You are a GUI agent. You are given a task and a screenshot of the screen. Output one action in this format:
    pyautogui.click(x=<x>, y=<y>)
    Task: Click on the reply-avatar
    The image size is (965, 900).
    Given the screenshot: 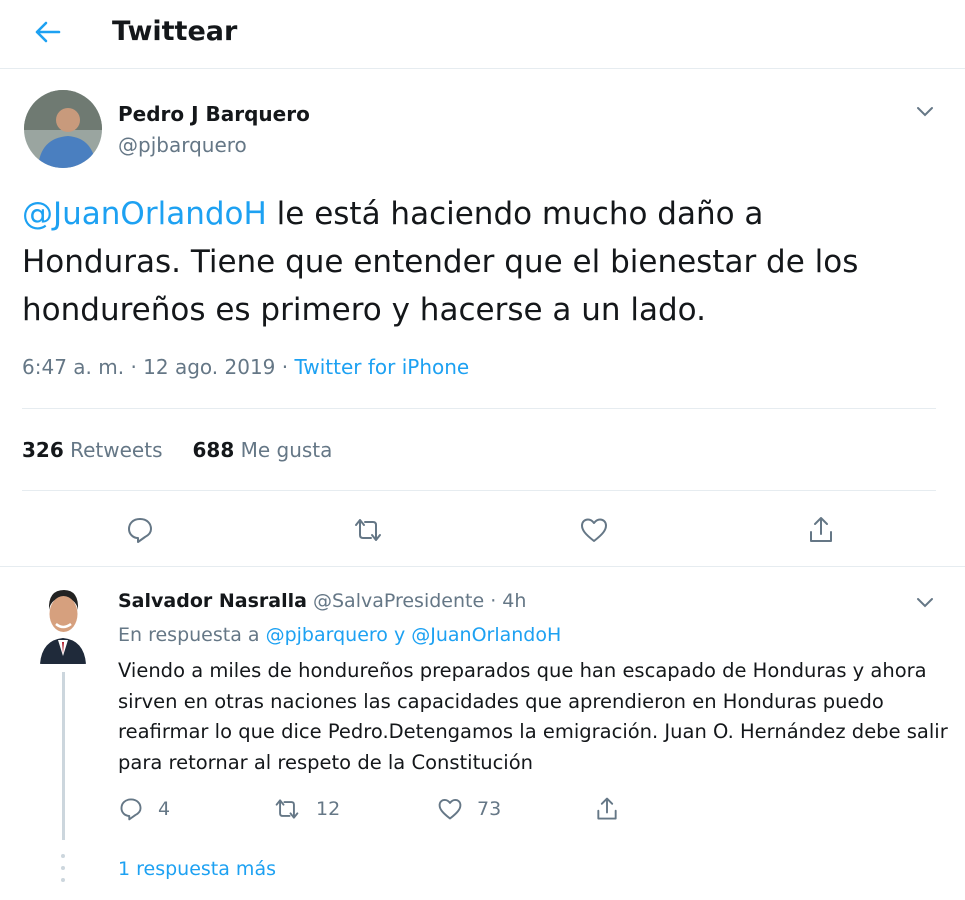 What is the action you would take?
    pyautogui.click(x=63, y=624)
    